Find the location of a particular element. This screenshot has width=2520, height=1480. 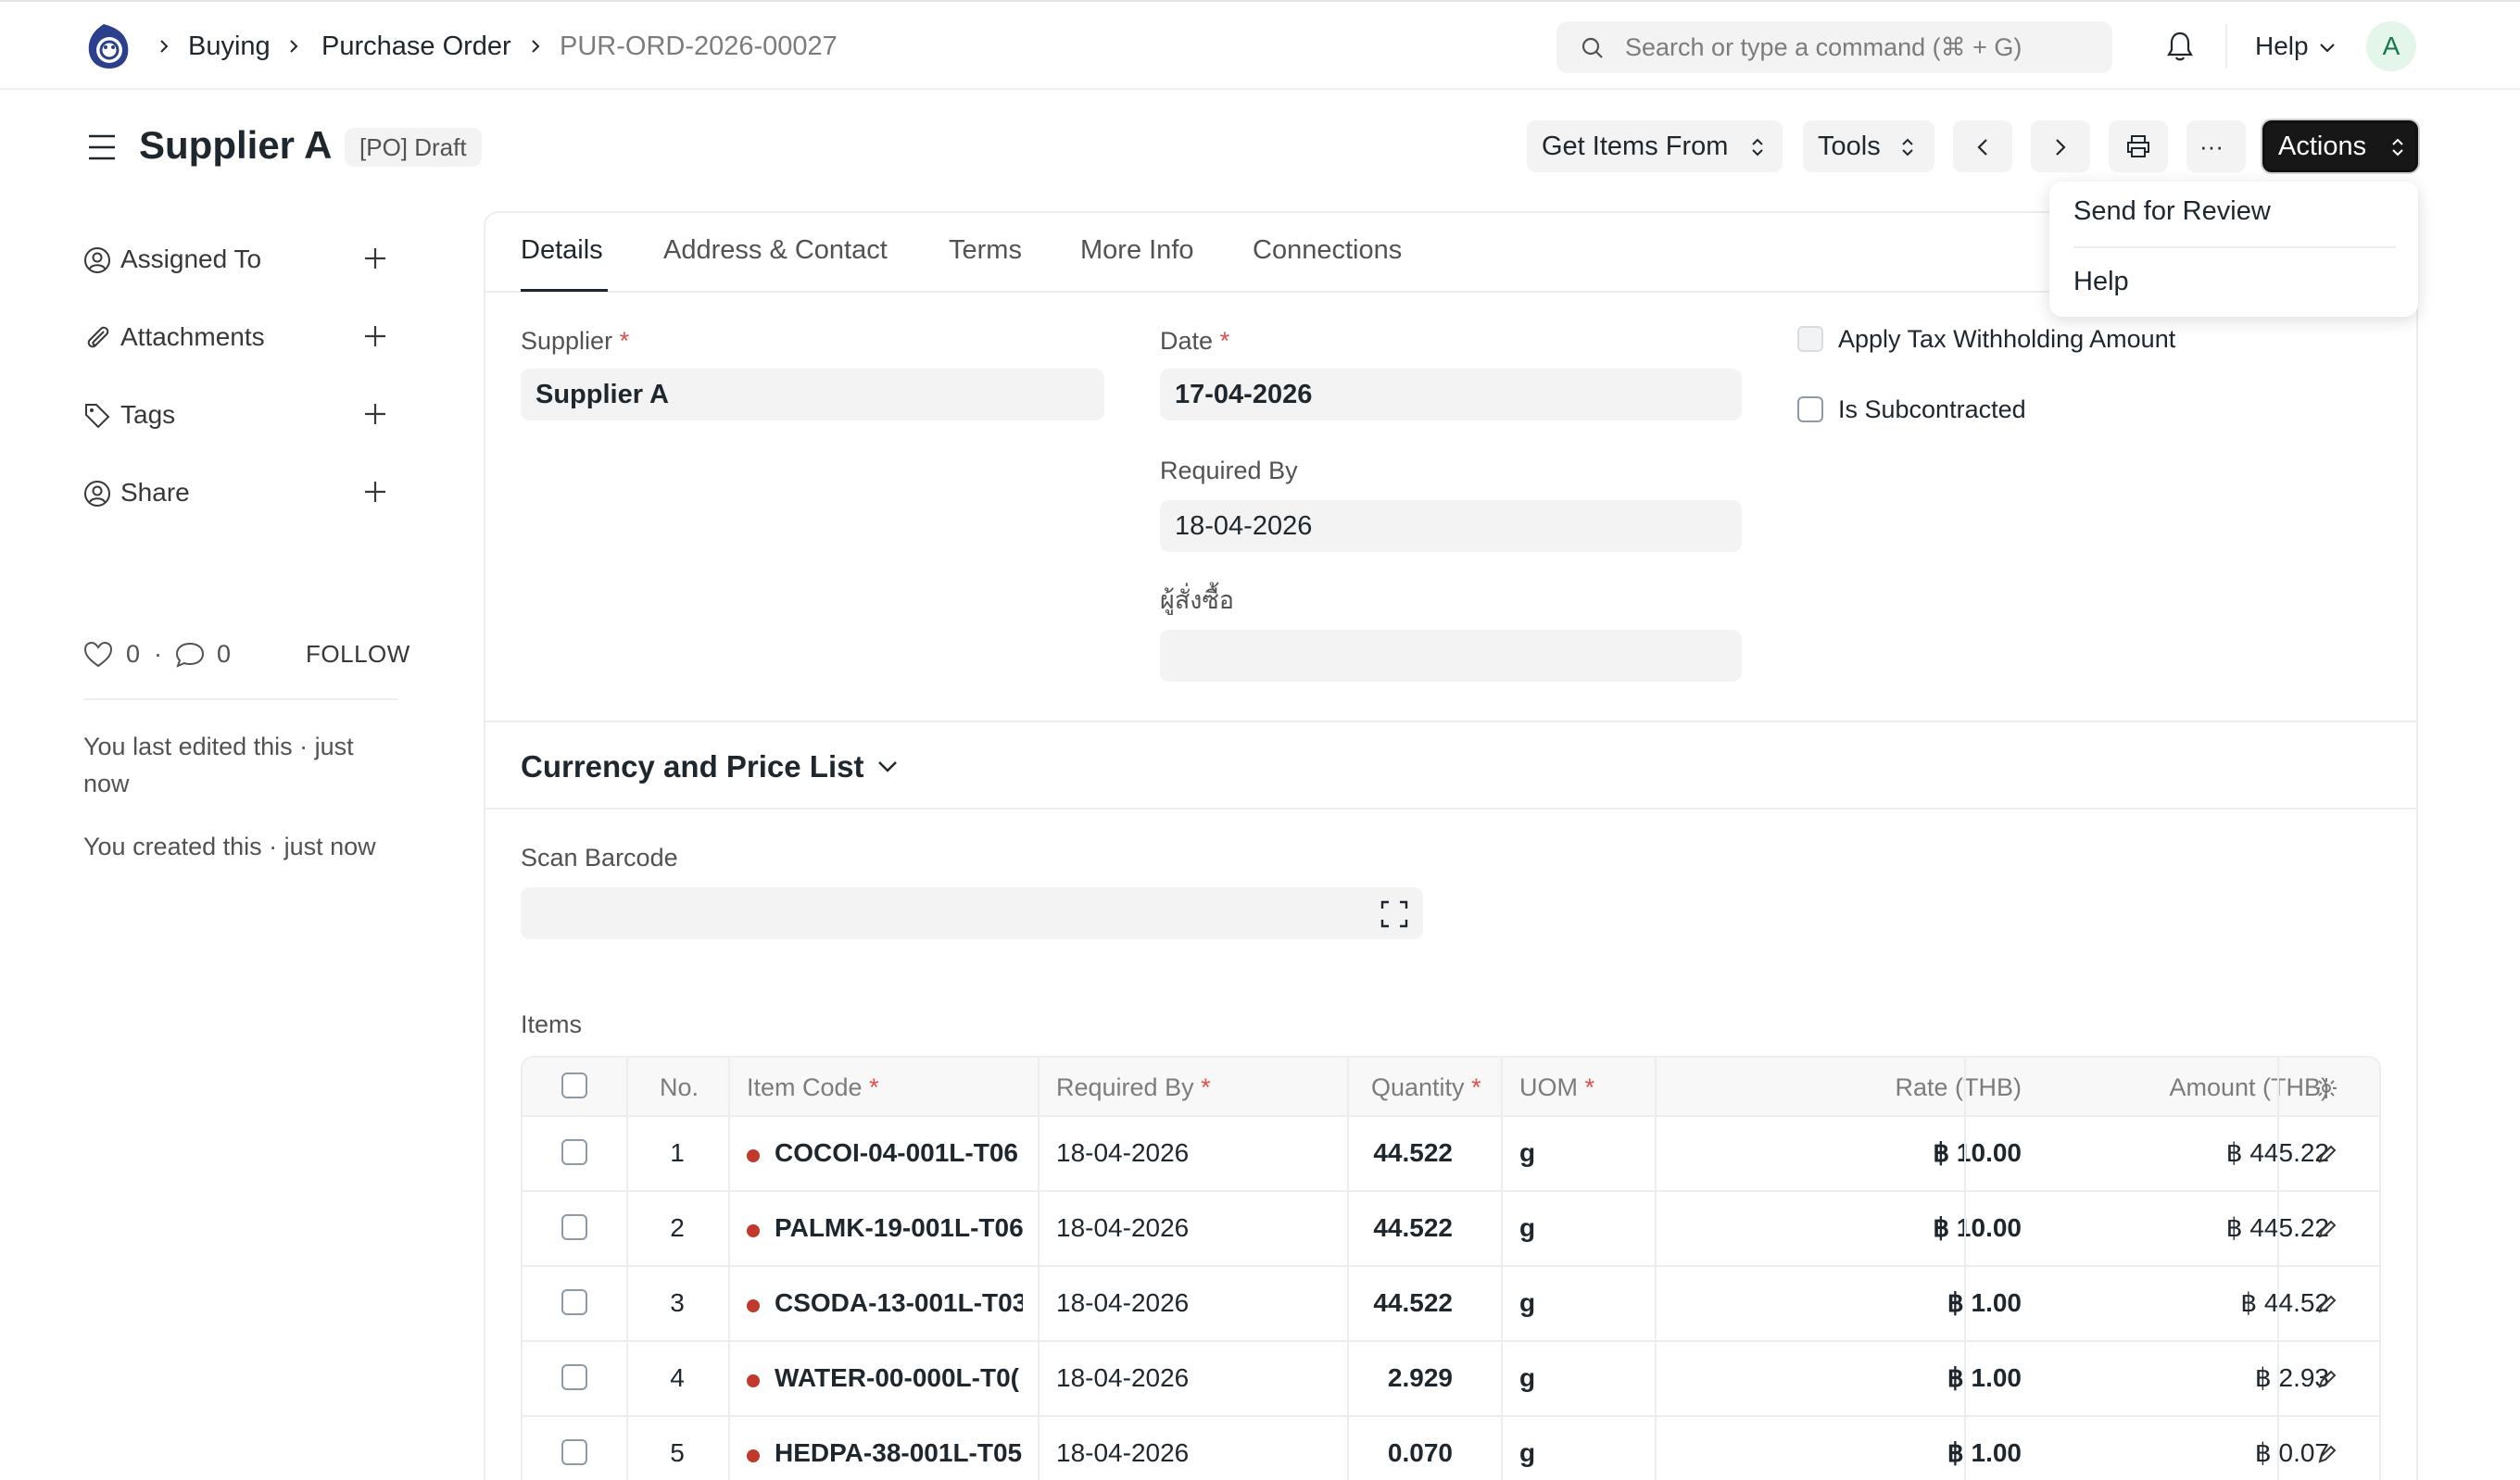

activity-created: You created this · just now is located at coordinates (229, 846).